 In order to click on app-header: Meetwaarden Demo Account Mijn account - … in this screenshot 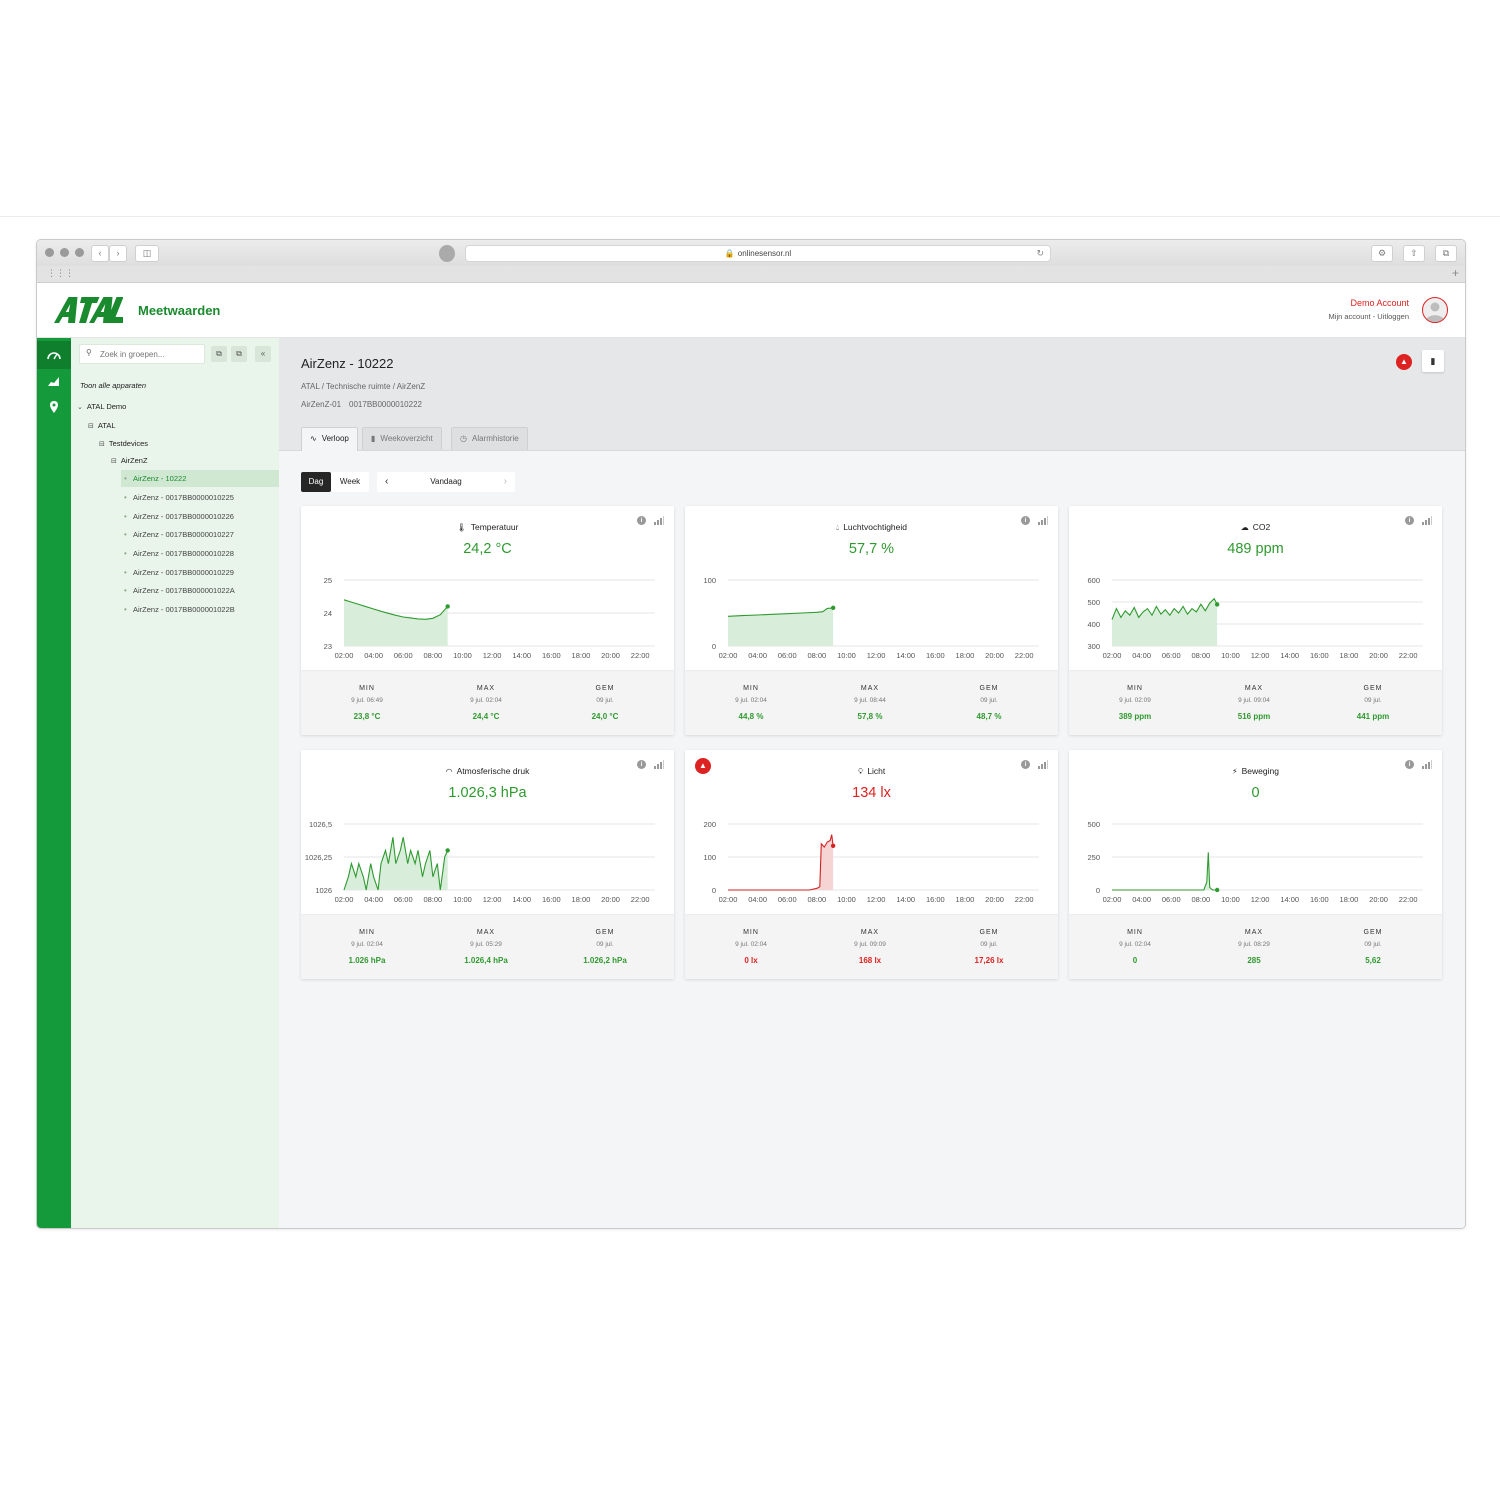, I will do `click(751, 310)`.